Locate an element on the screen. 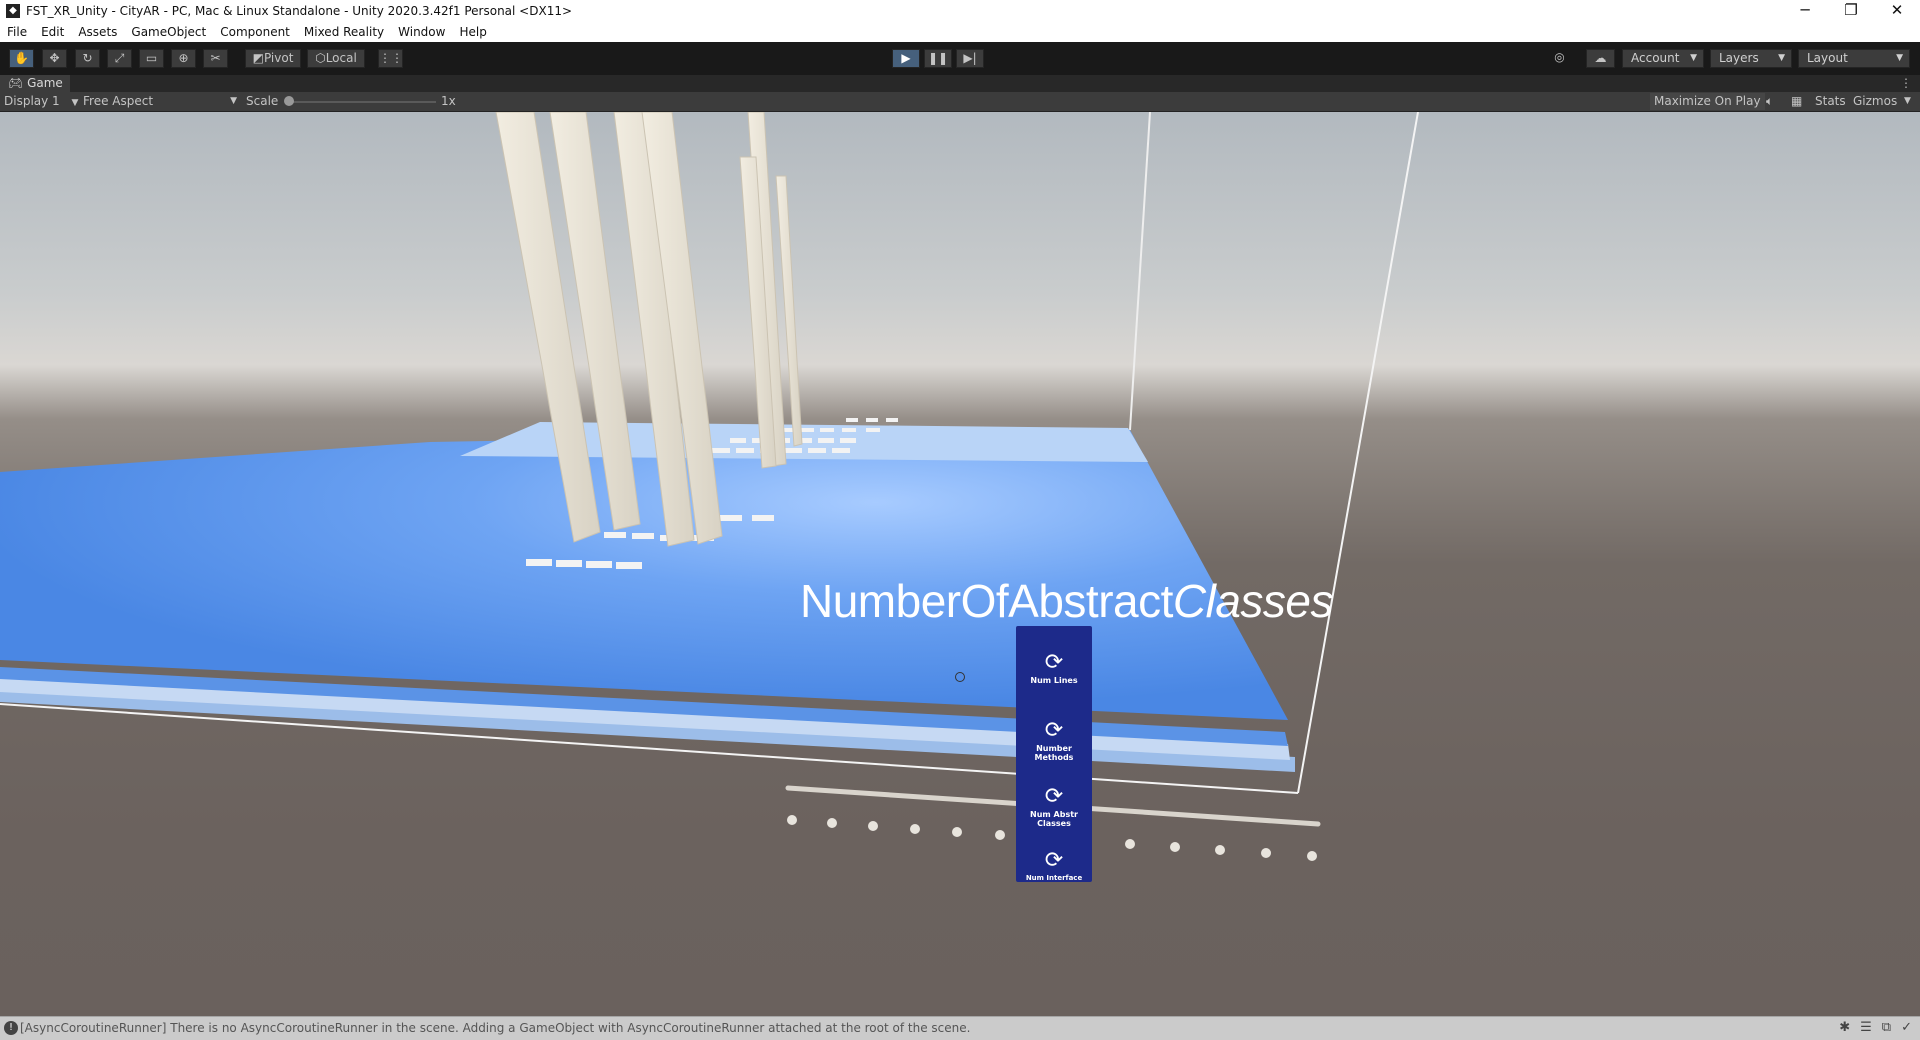  metric-button-num-lines: ⟳ Num Lines is located at coordinates (1054, 668).